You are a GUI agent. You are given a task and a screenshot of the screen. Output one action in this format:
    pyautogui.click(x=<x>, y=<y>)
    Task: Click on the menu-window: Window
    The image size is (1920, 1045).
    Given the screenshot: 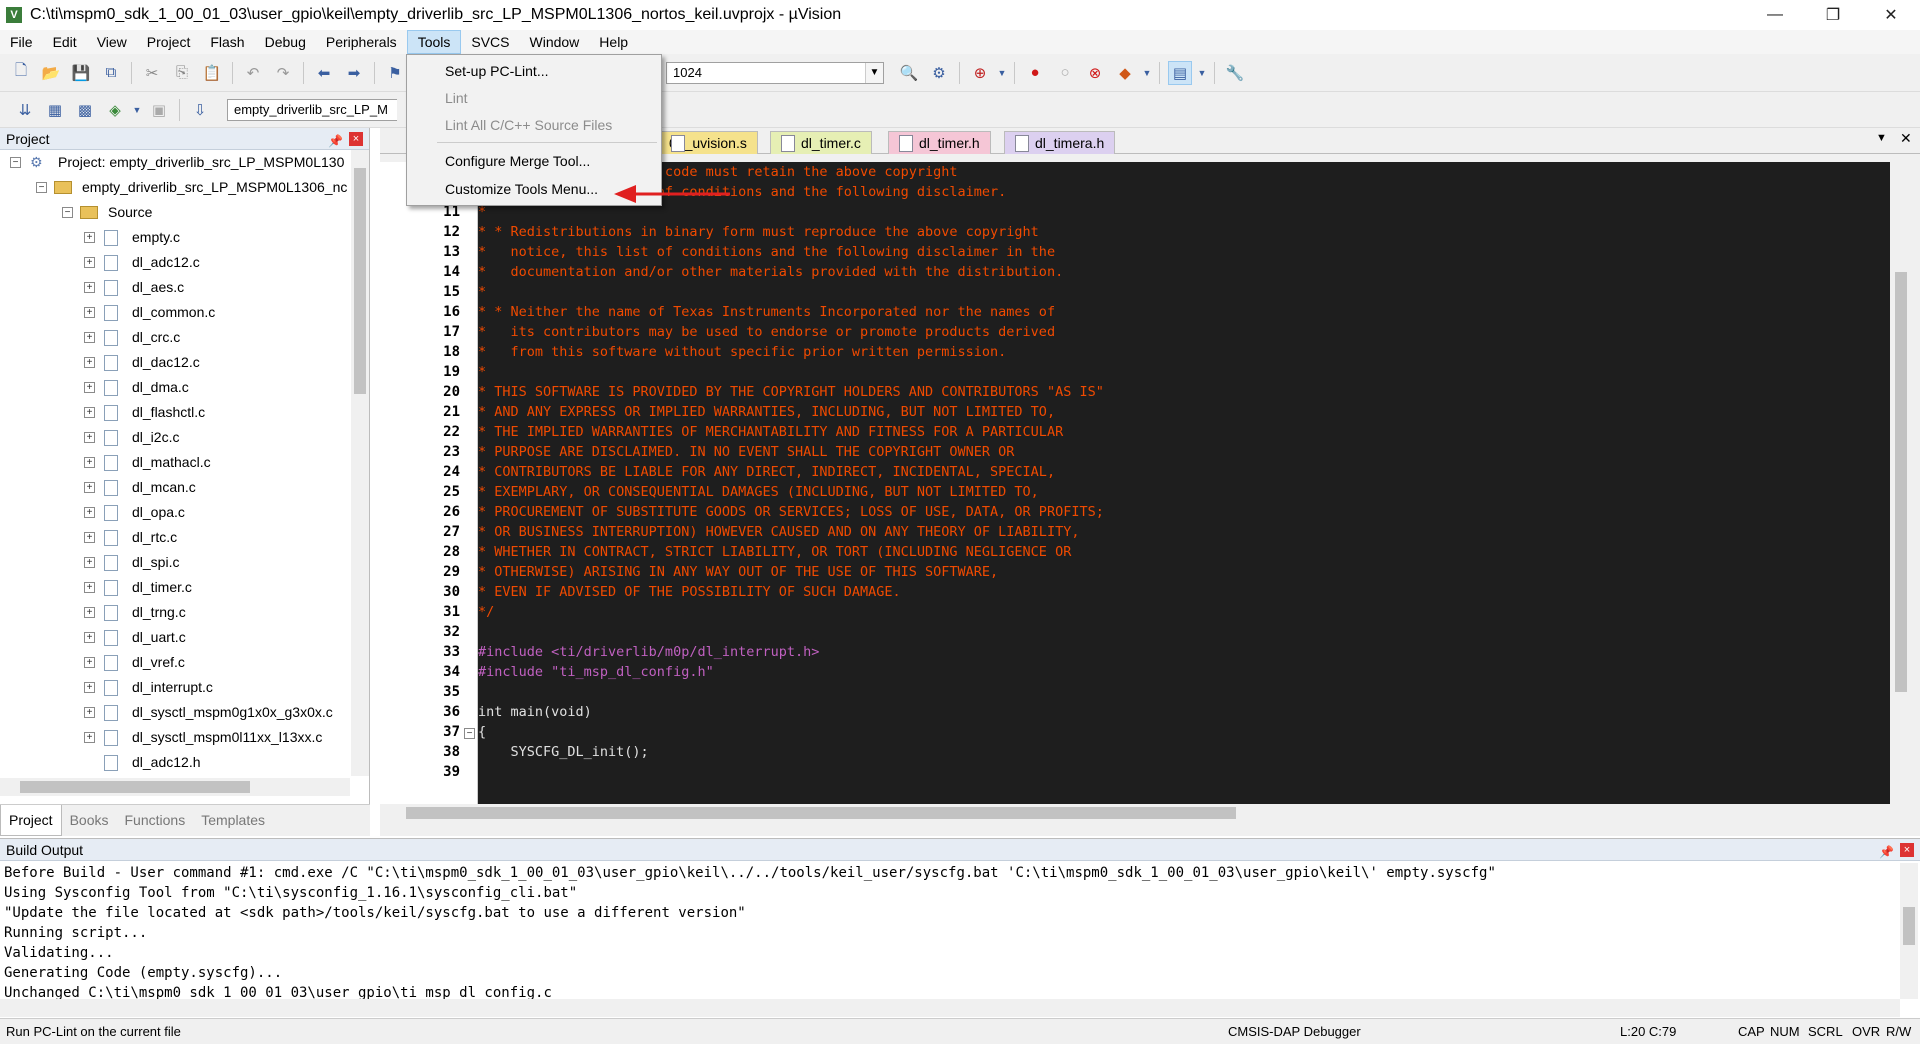 What is the action you would take?
    pyautogui.click(x=555, y=42)
    